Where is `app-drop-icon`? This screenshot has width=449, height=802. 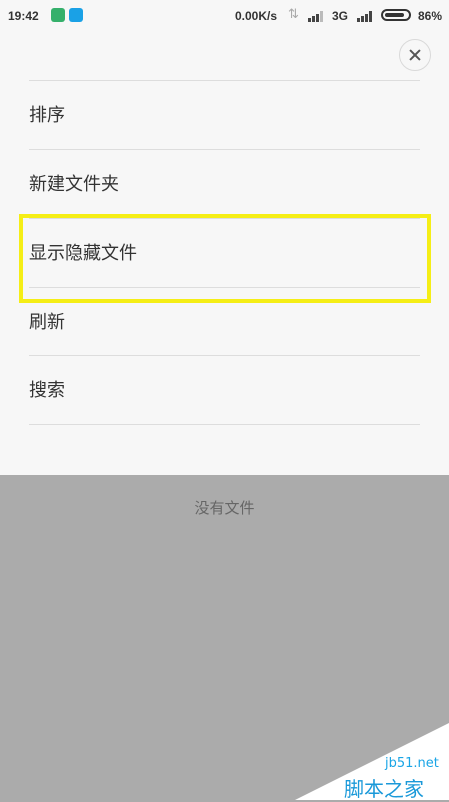
app-drop-icon is located at coordinates (76, 15).